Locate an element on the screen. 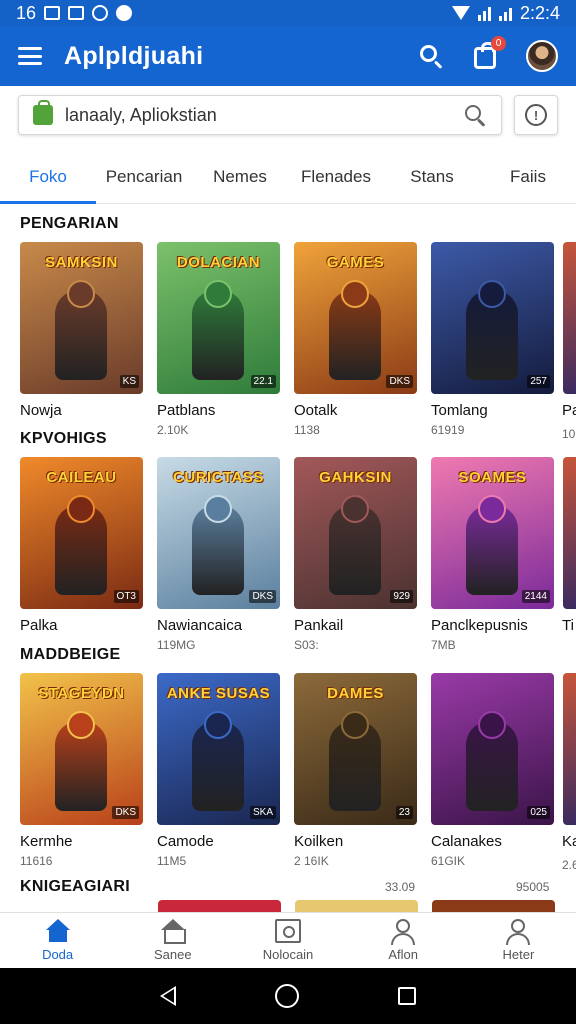  game-card: DOLACIAN 22.1 Patblans 2.10K is located at coordinates (218, 339).